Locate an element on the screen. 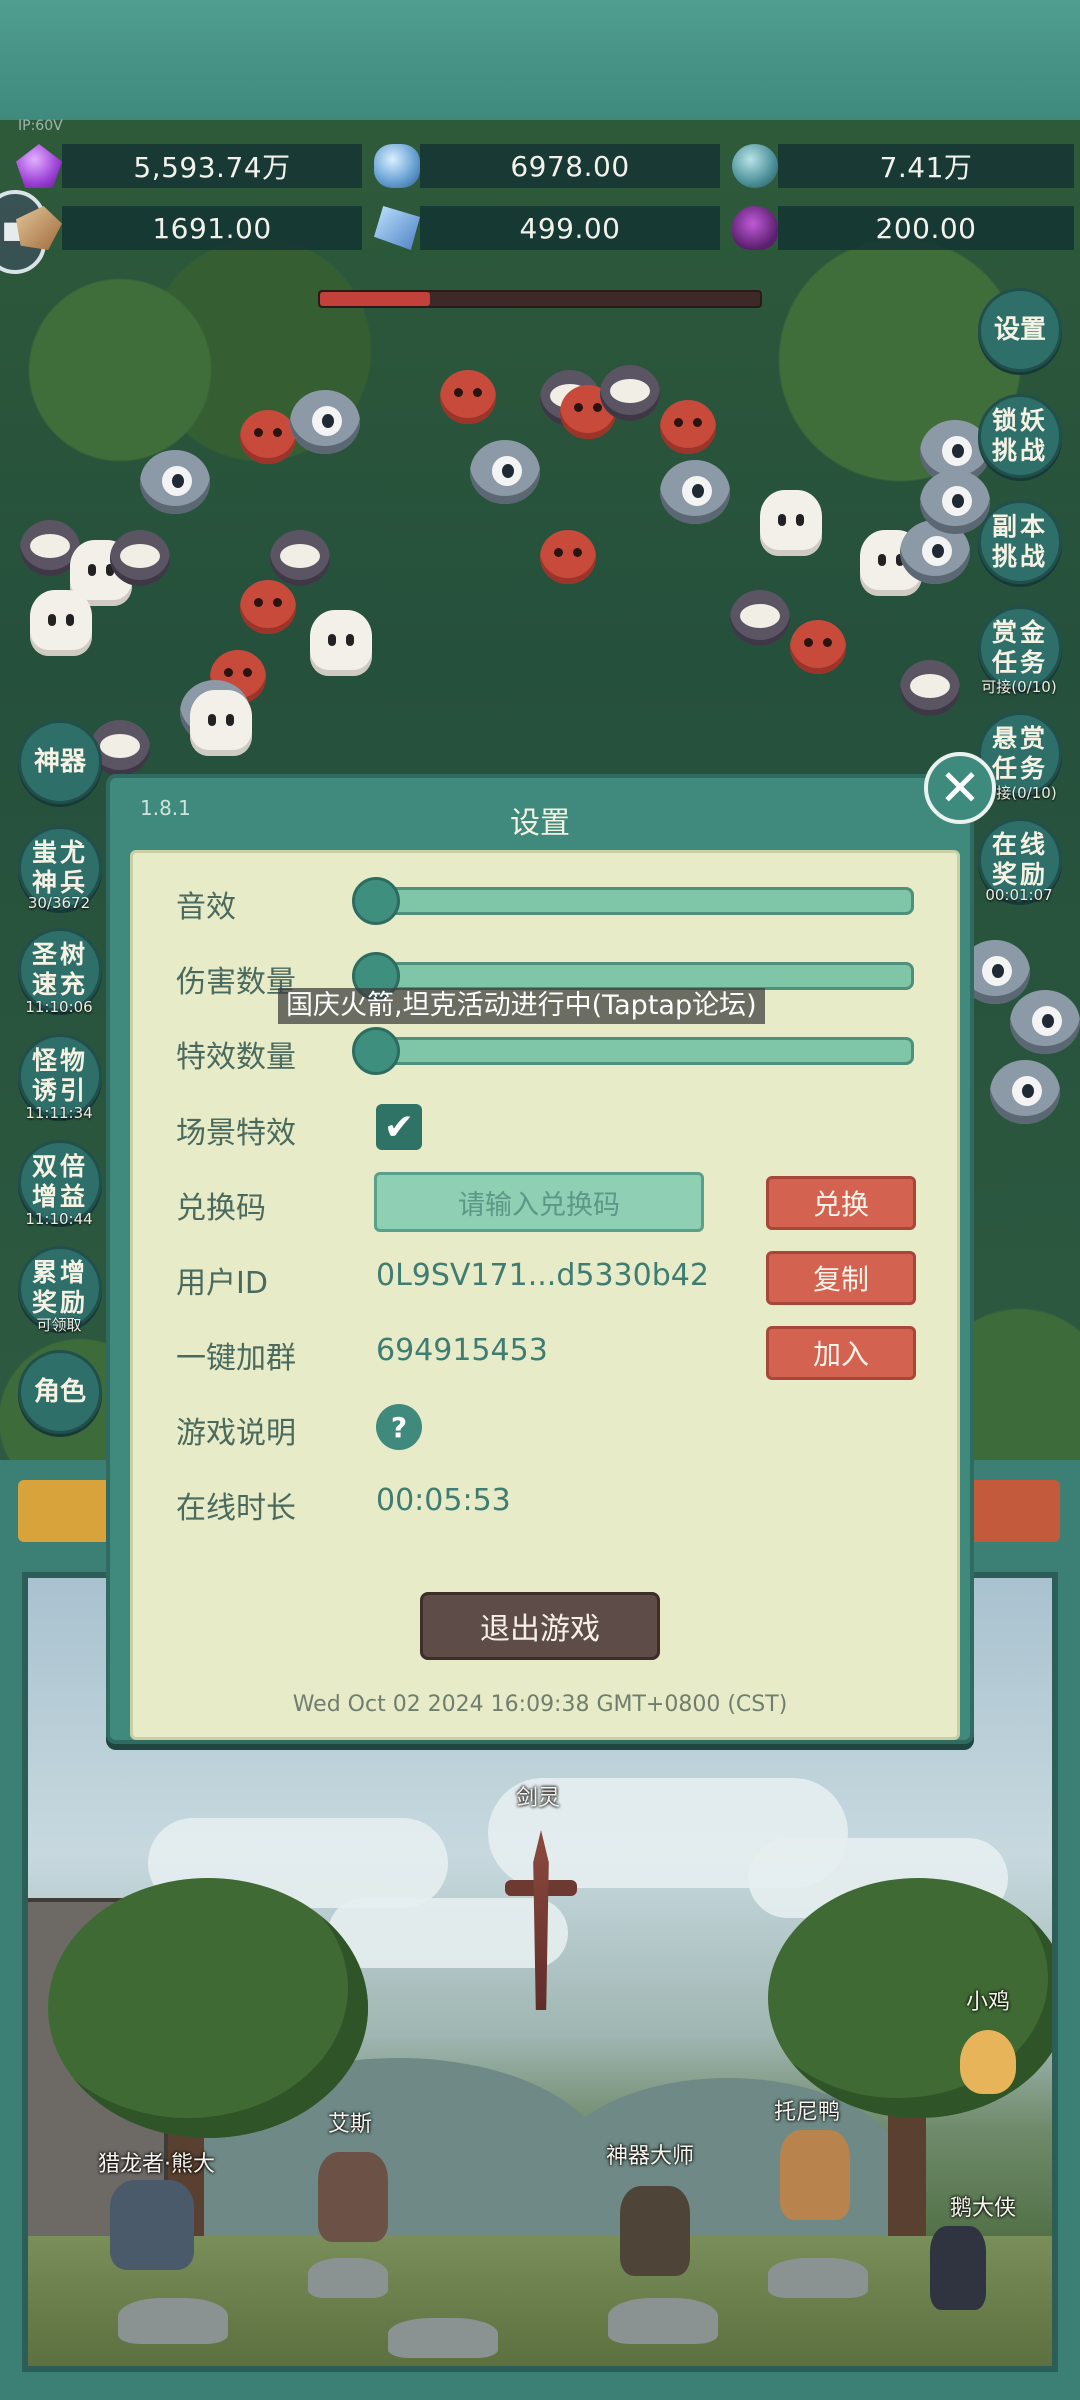  resource-value: 200.00 is located at coordinates (926, 228).